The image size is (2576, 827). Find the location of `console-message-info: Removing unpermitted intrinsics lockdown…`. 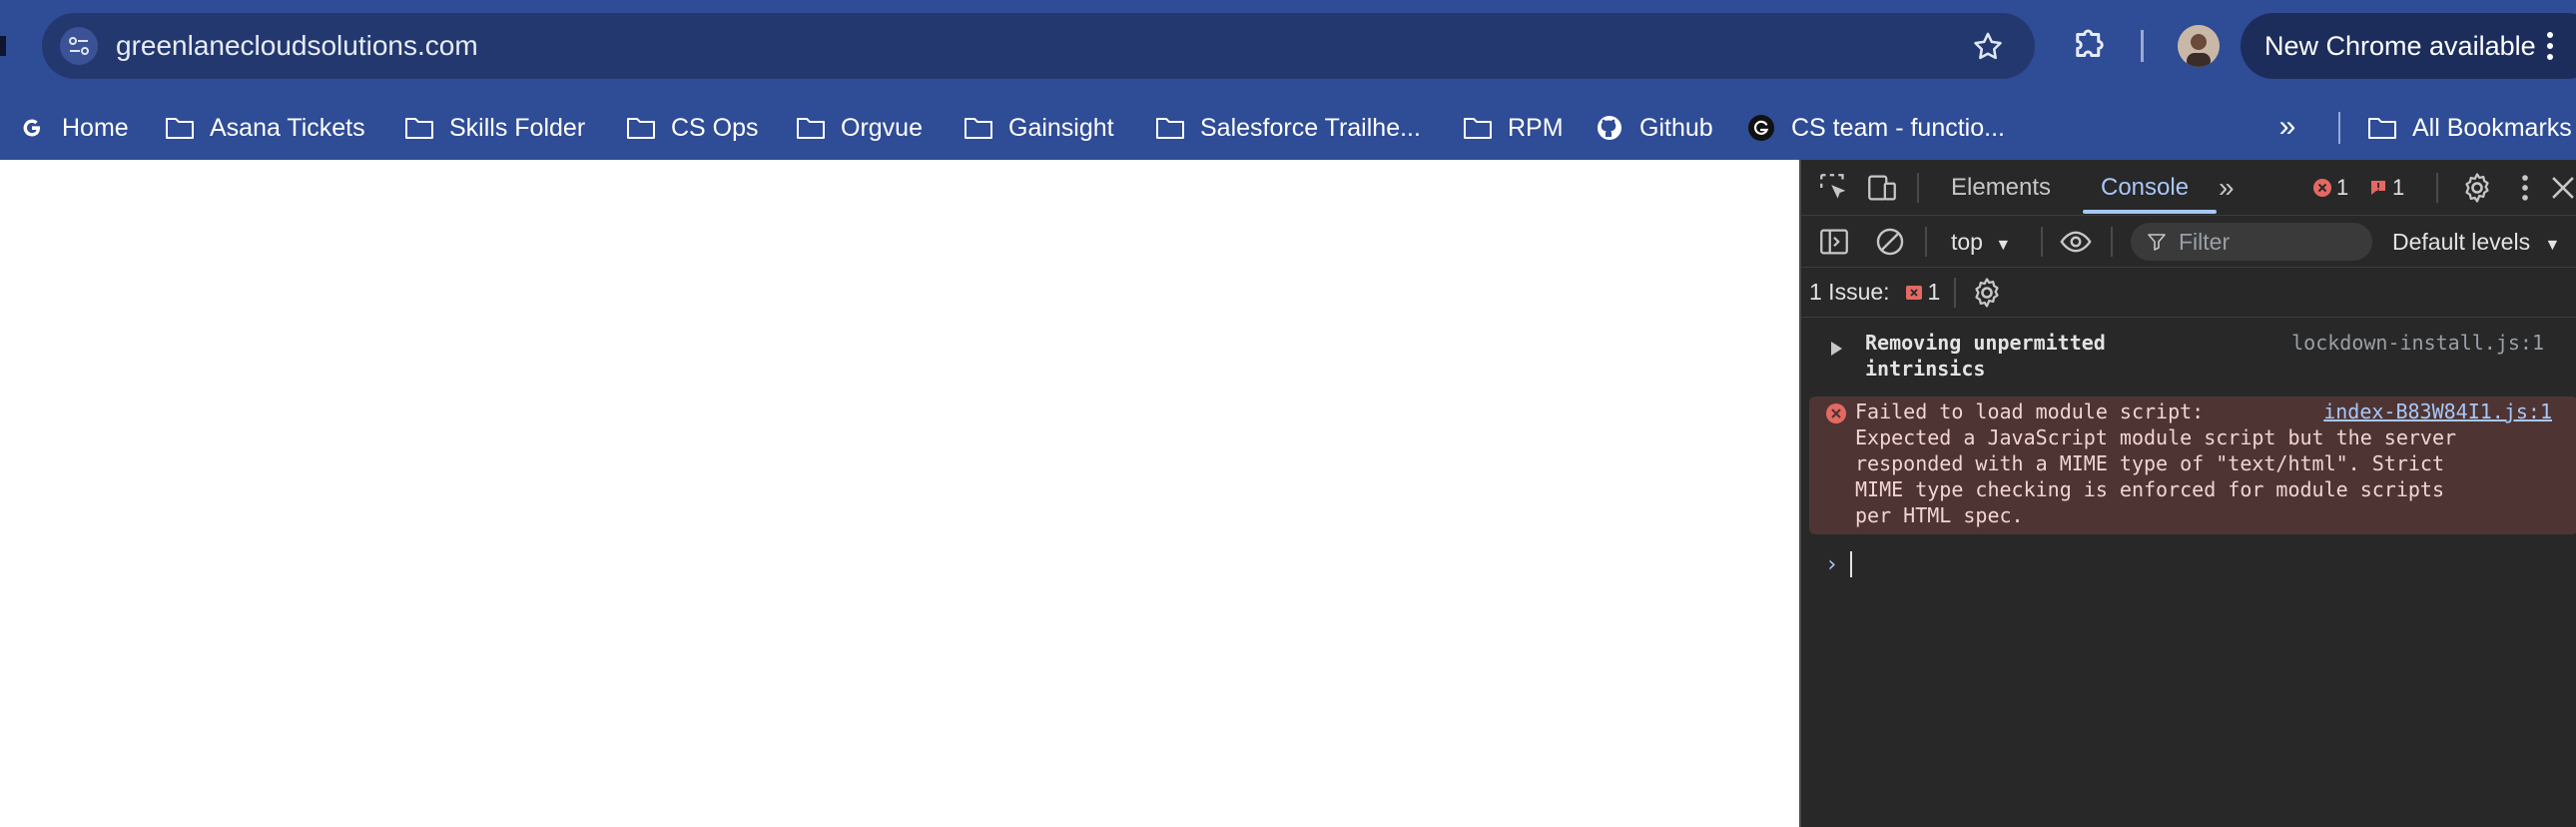

console-message-info: Removing unpermitted intrinsics lockdown… is located at coordinates (2188, 360).